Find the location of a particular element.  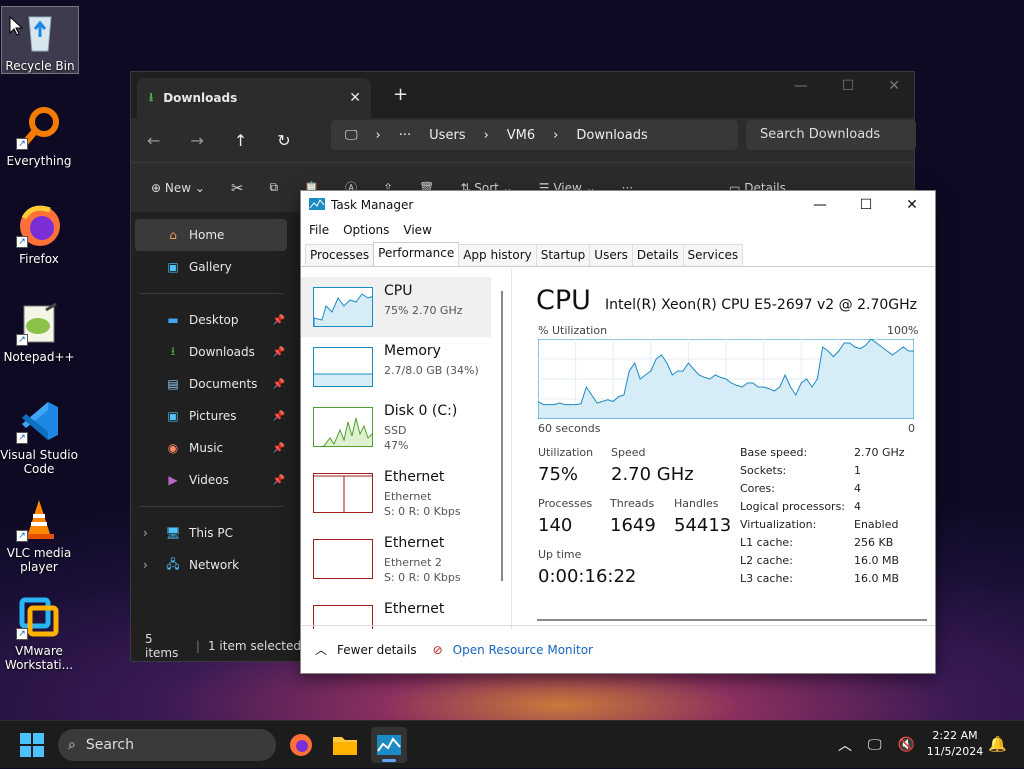

breadcrumb-users: Users is located at coordinates (447, 135).